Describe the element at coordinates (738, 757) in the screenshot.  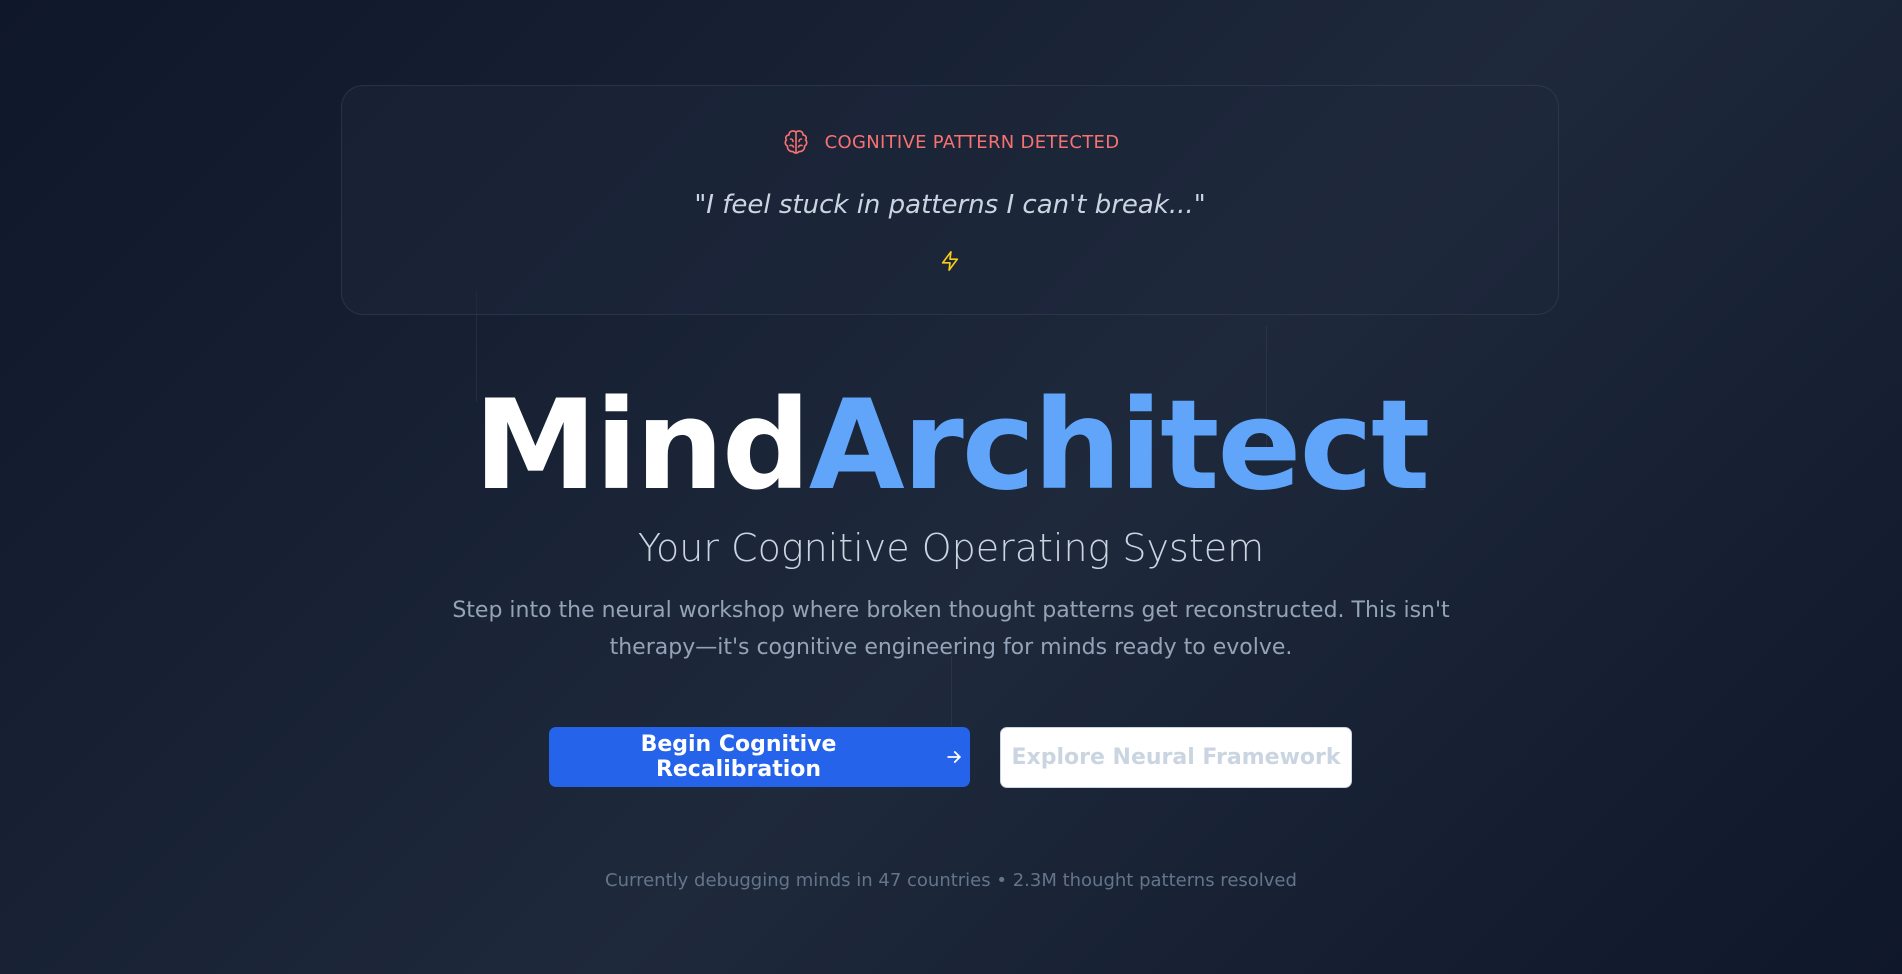
I see `begin-recalibration-label: Begin Cognitive Recalibration` at that location.